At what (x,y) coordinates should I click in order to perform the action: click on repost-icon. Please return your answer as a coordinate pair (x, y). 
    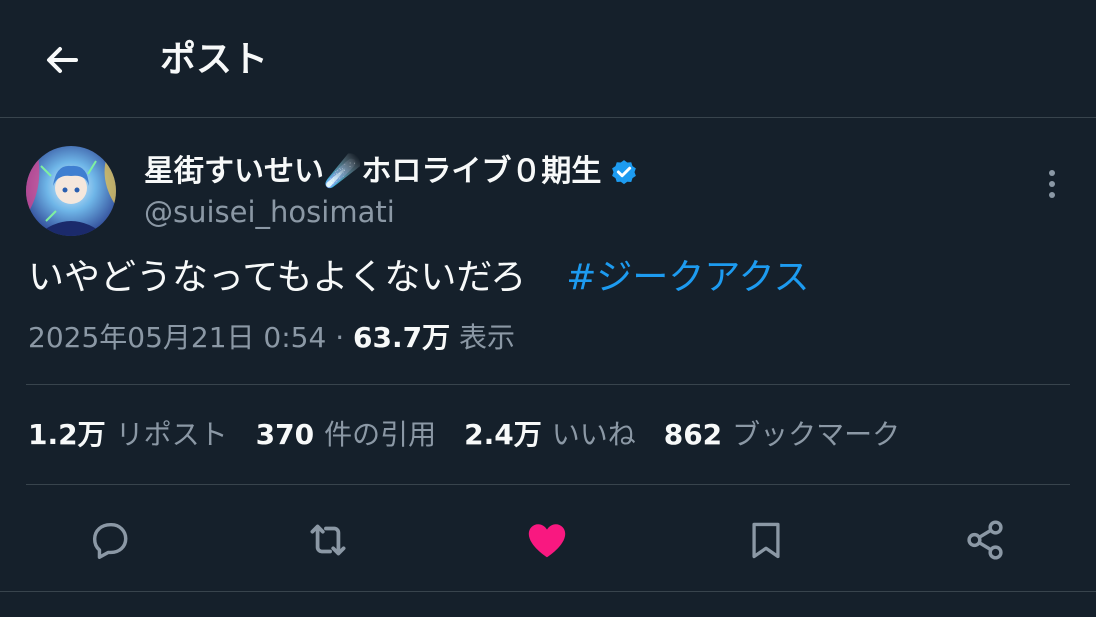
    Looking at the image, I should click on (328, 540).